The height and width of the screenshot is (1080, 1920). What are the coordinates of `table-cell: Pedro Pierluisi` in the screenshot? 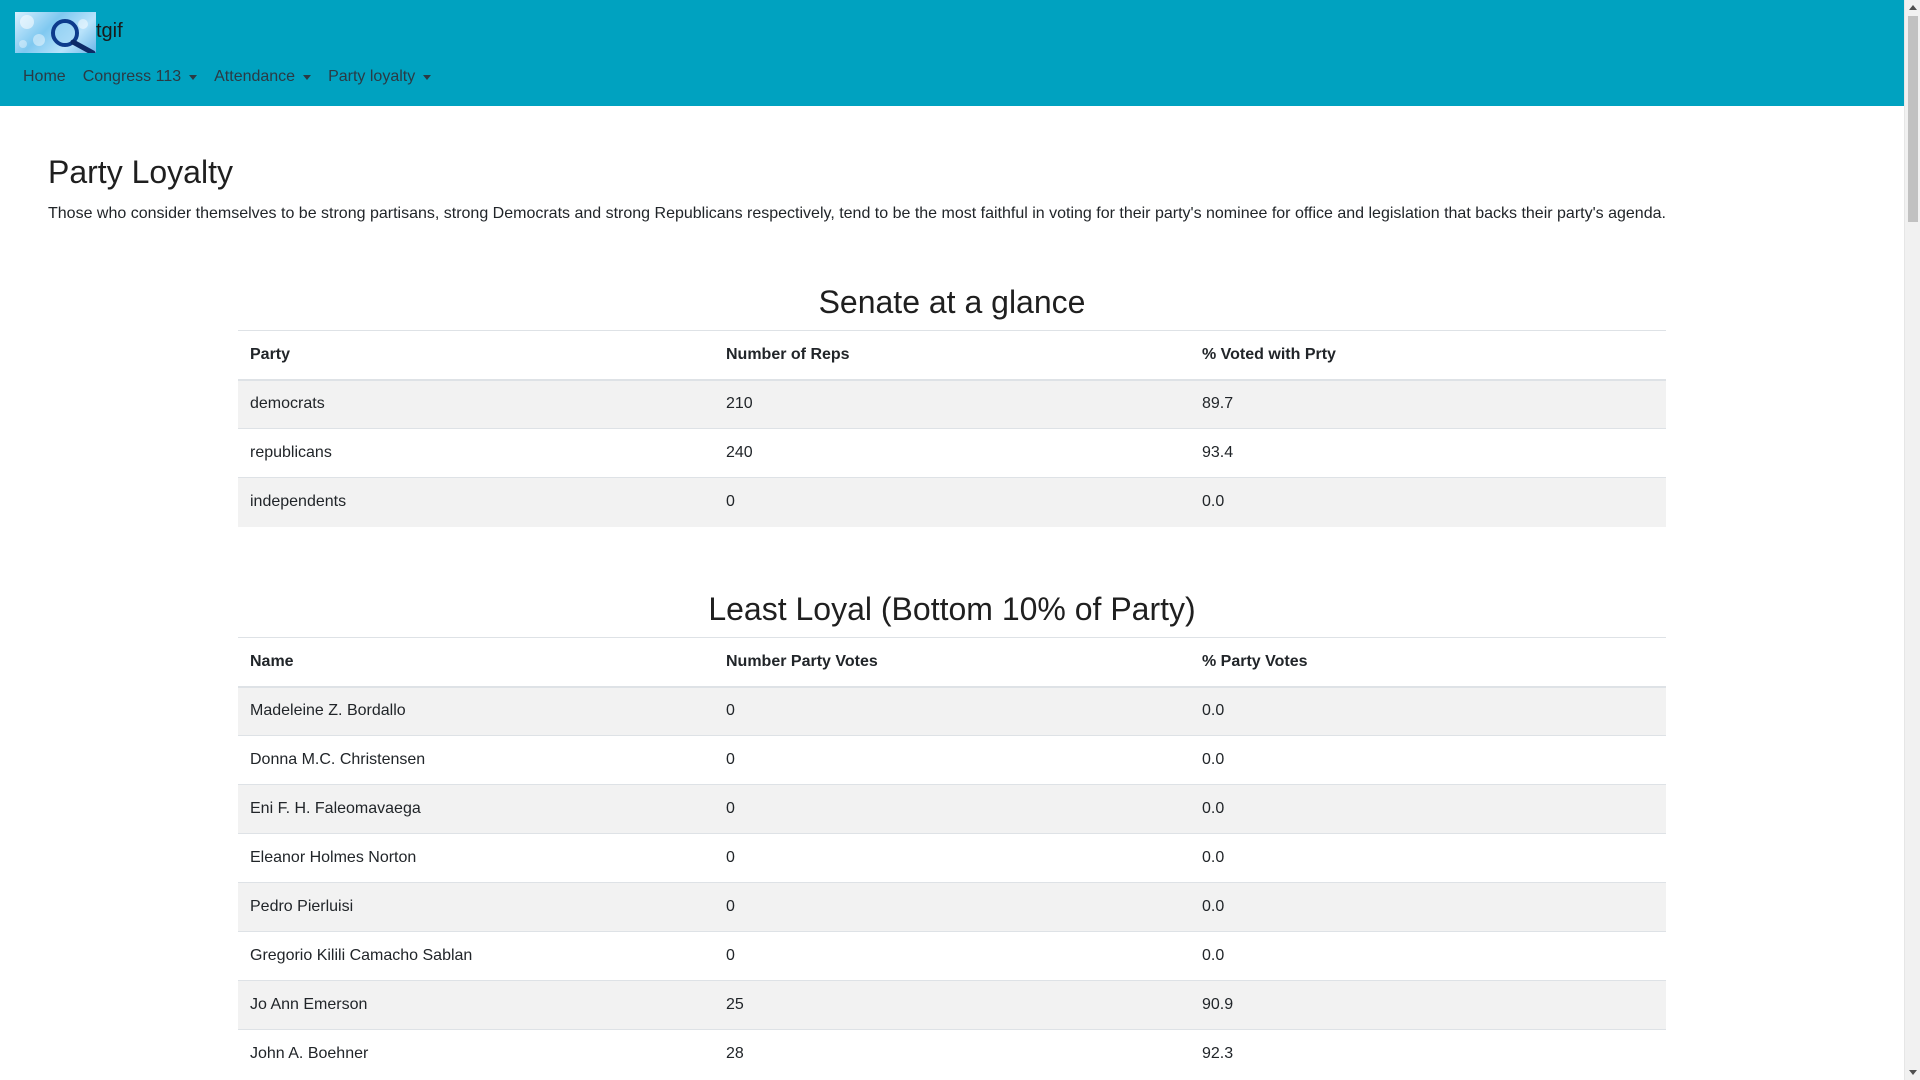 It's located at (476, 907).